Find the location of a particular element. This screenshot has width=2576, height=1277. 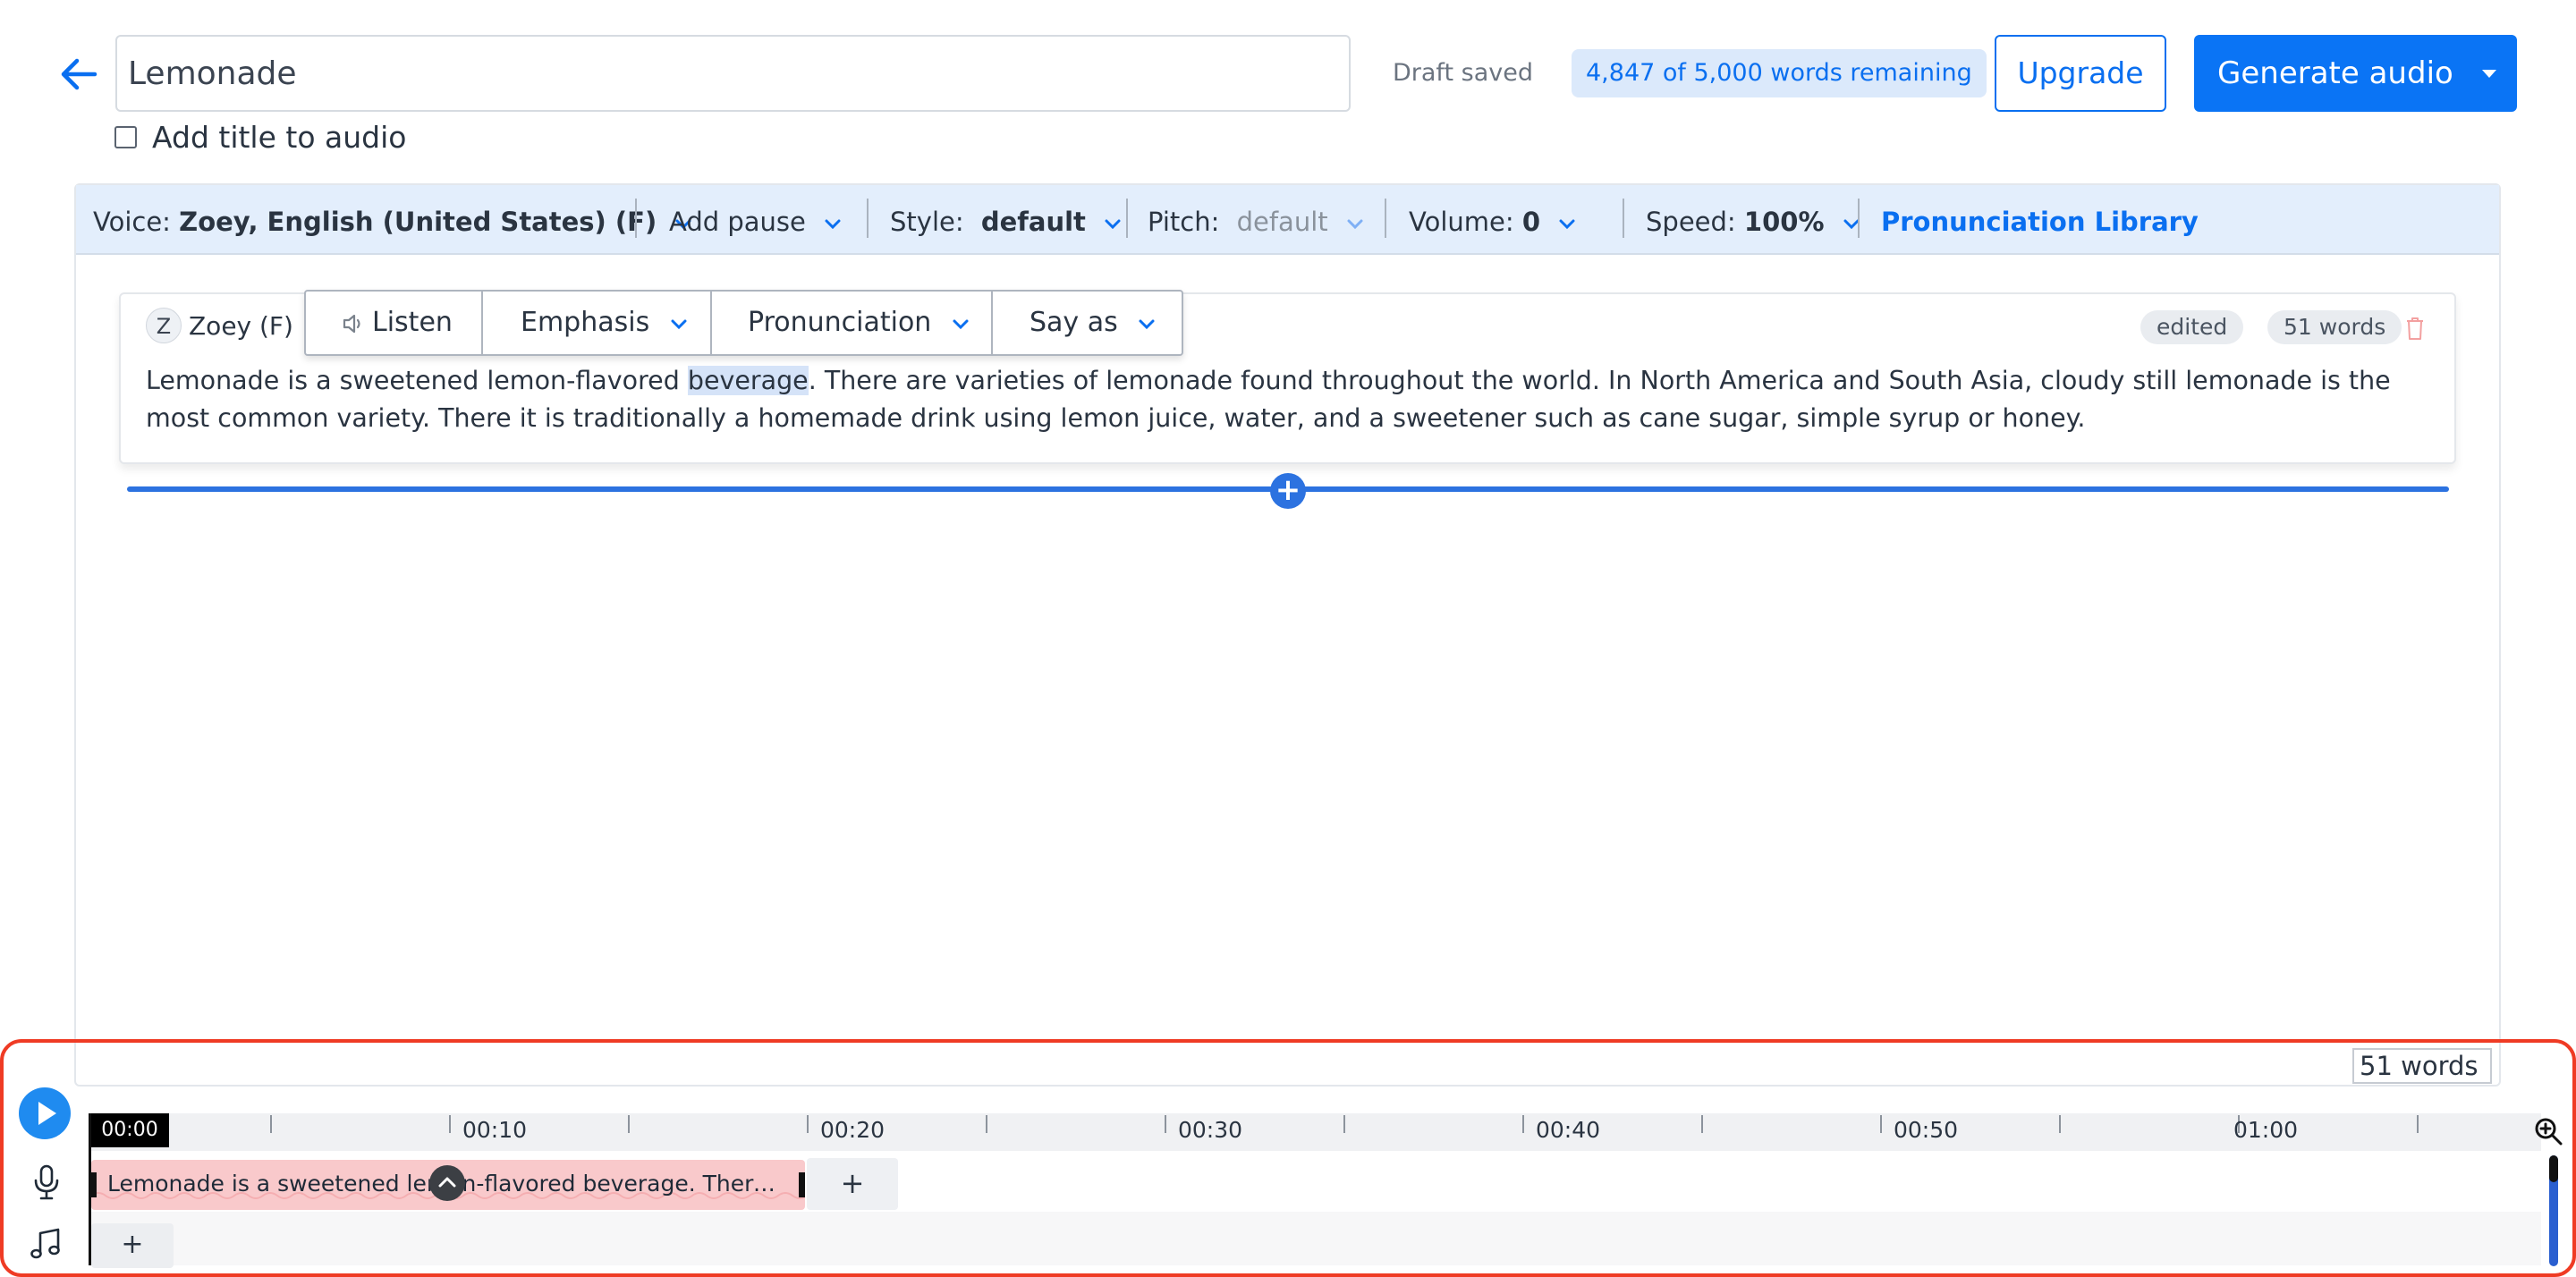

title-input is located at coordinates (733, 73).